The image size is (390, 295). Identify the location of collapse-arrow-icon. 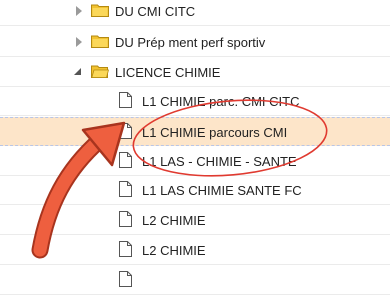
(77, 71).